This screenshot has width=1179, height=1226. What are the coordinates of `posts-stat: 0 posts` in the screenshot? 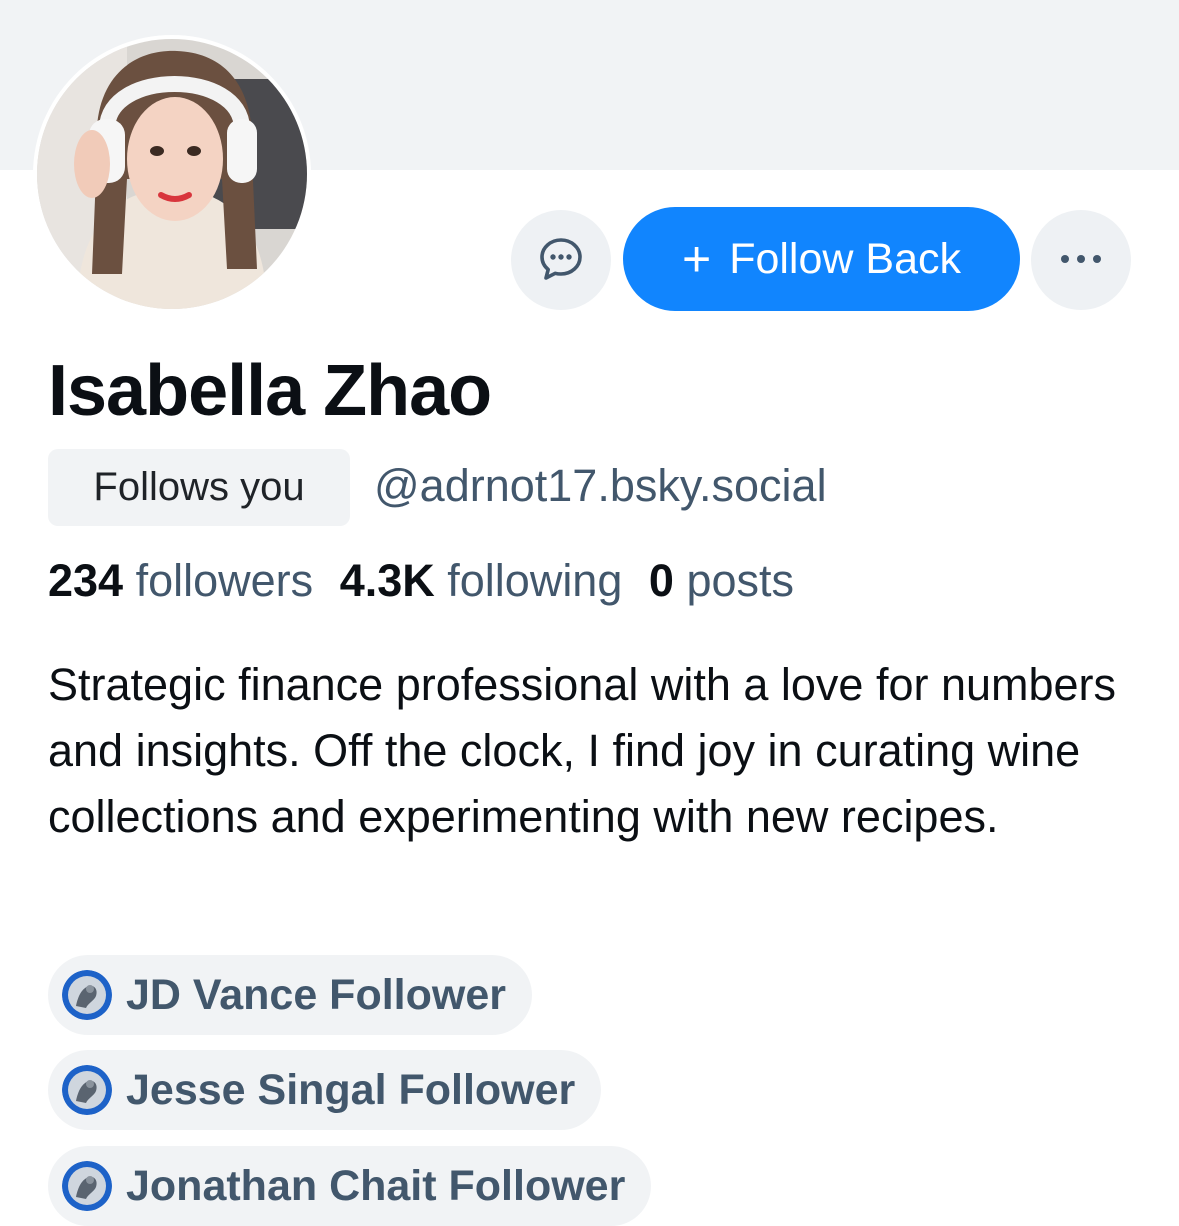 It's located at (721, 580).